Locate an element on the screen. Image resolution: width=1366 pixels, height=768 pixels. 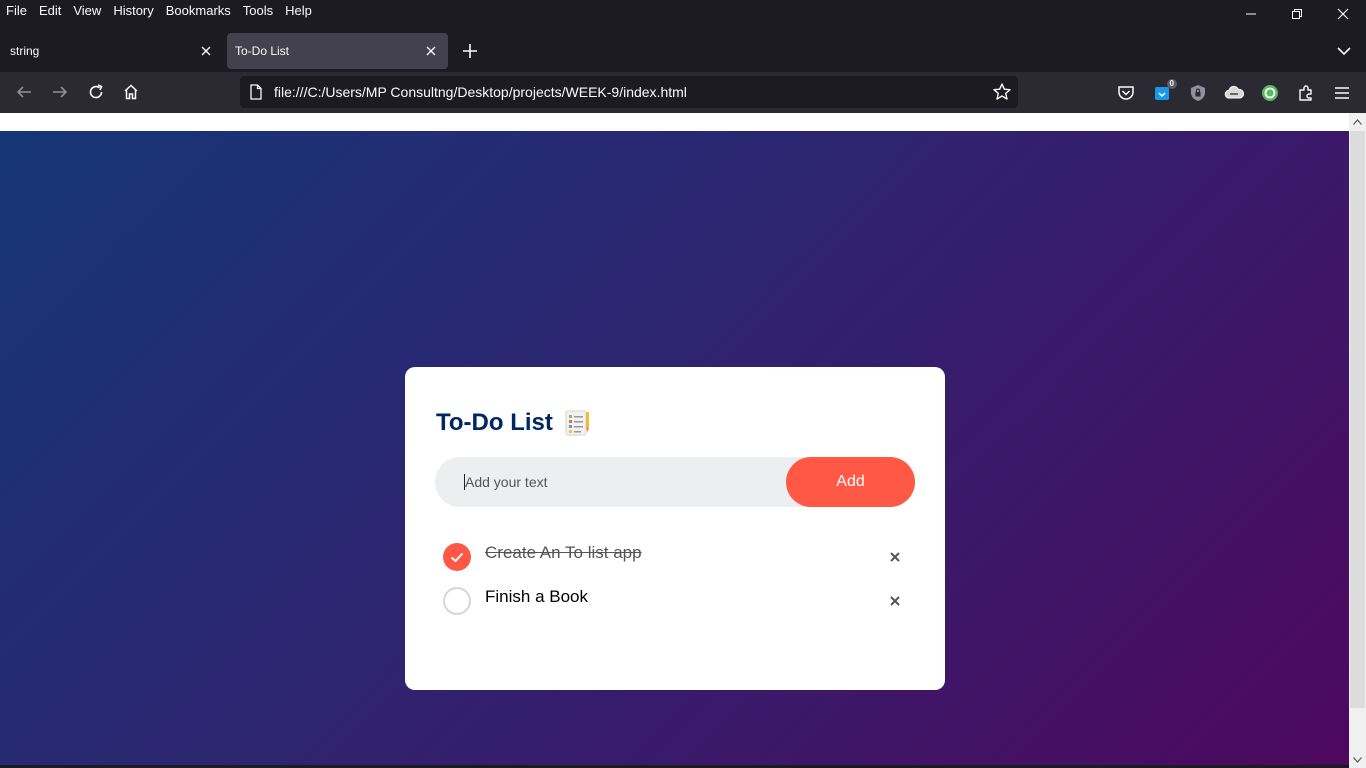
vertical-scrollbar is located at coordinates (1357, 440).